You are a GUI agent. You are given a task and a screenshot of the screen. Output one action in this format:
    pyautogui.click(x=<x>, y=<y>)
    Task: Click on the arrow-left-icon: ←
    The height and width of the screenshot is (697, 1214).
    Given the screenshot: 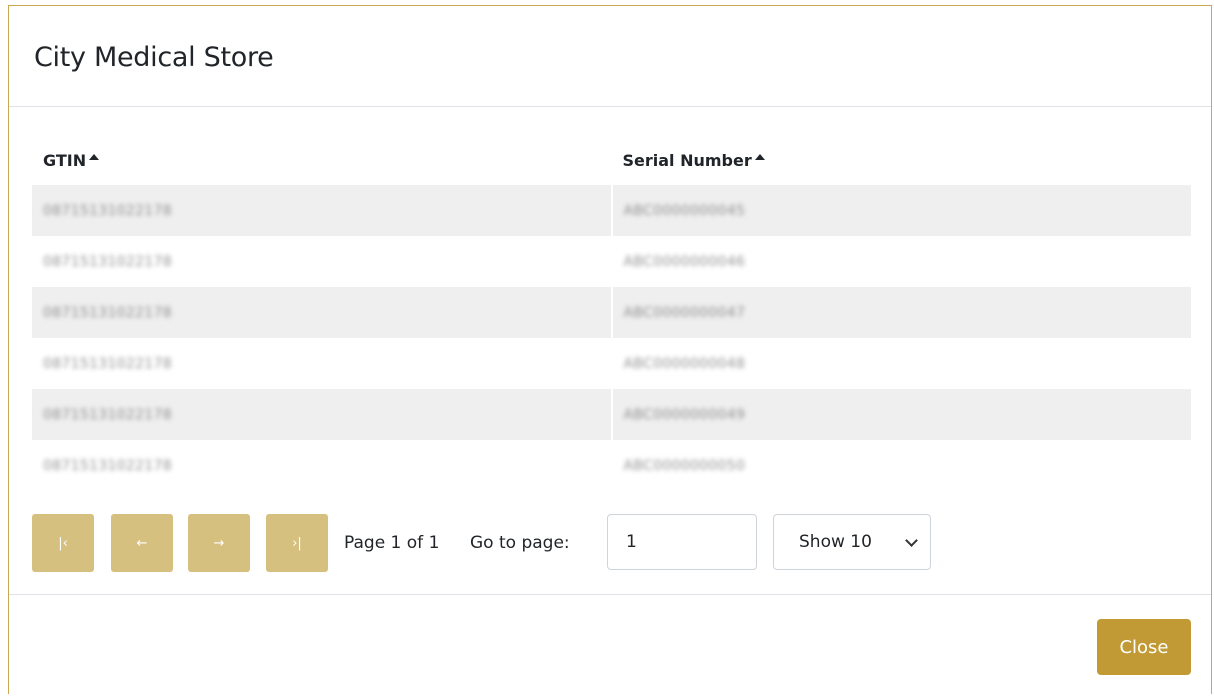 What is the action you would take?
    pyautogui.click(x=142, y=543)
    